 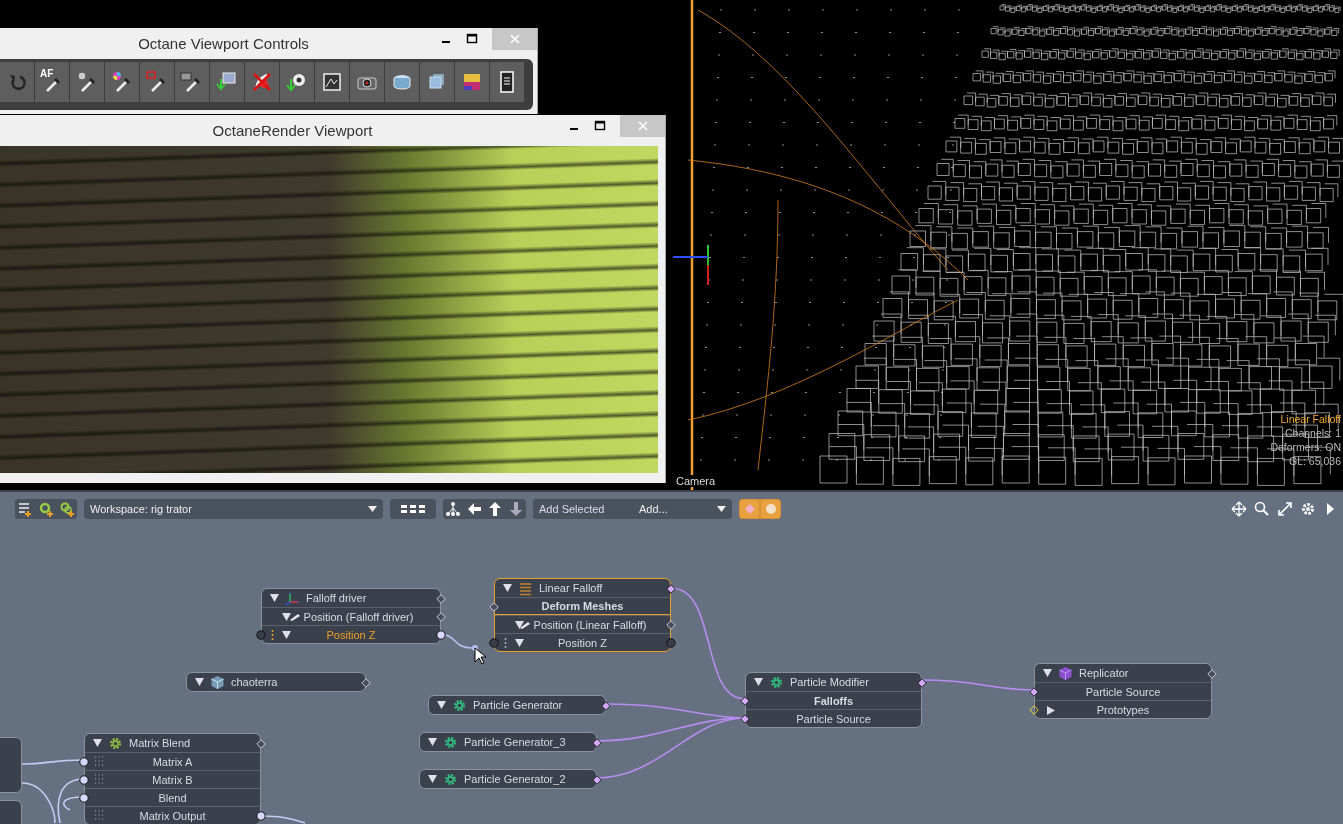 I want to click on add-gears-icon, so click(x=67, y=509).